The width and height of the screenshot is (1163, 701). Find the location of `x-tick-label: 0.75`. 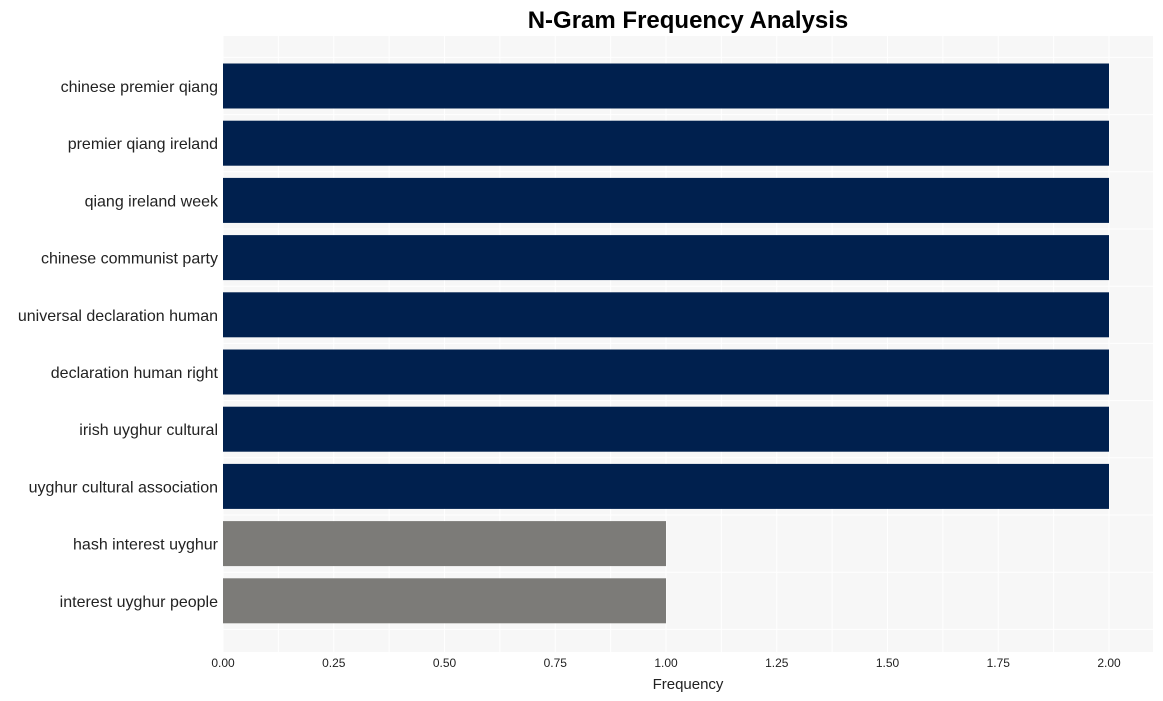

x-tick-label: 0.75 is located at coordinates (556, 663).